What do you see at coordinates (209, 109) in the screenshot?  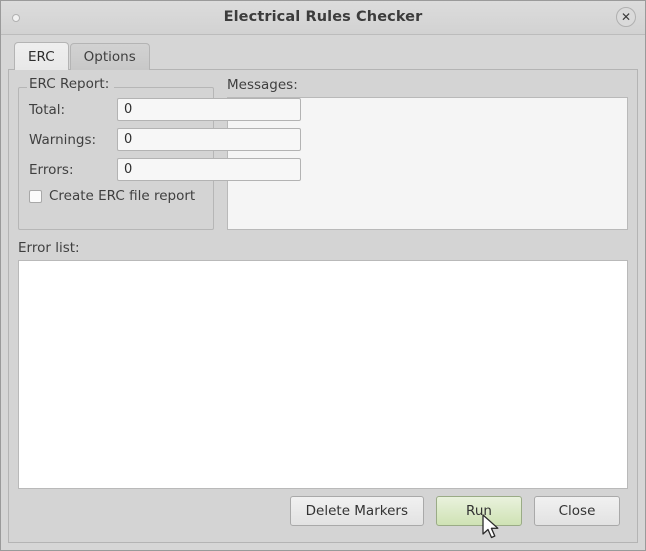 I see `total-input` at bounding box center [209, 109].